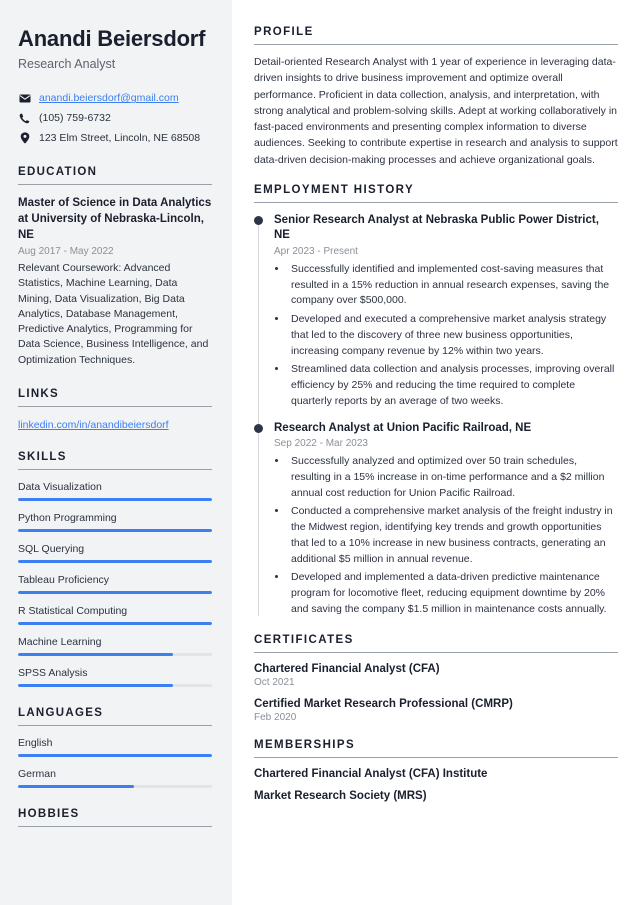 The image size is (640, 905). I want to click on skill-item: R Statistical Computing, so click(115, 615).